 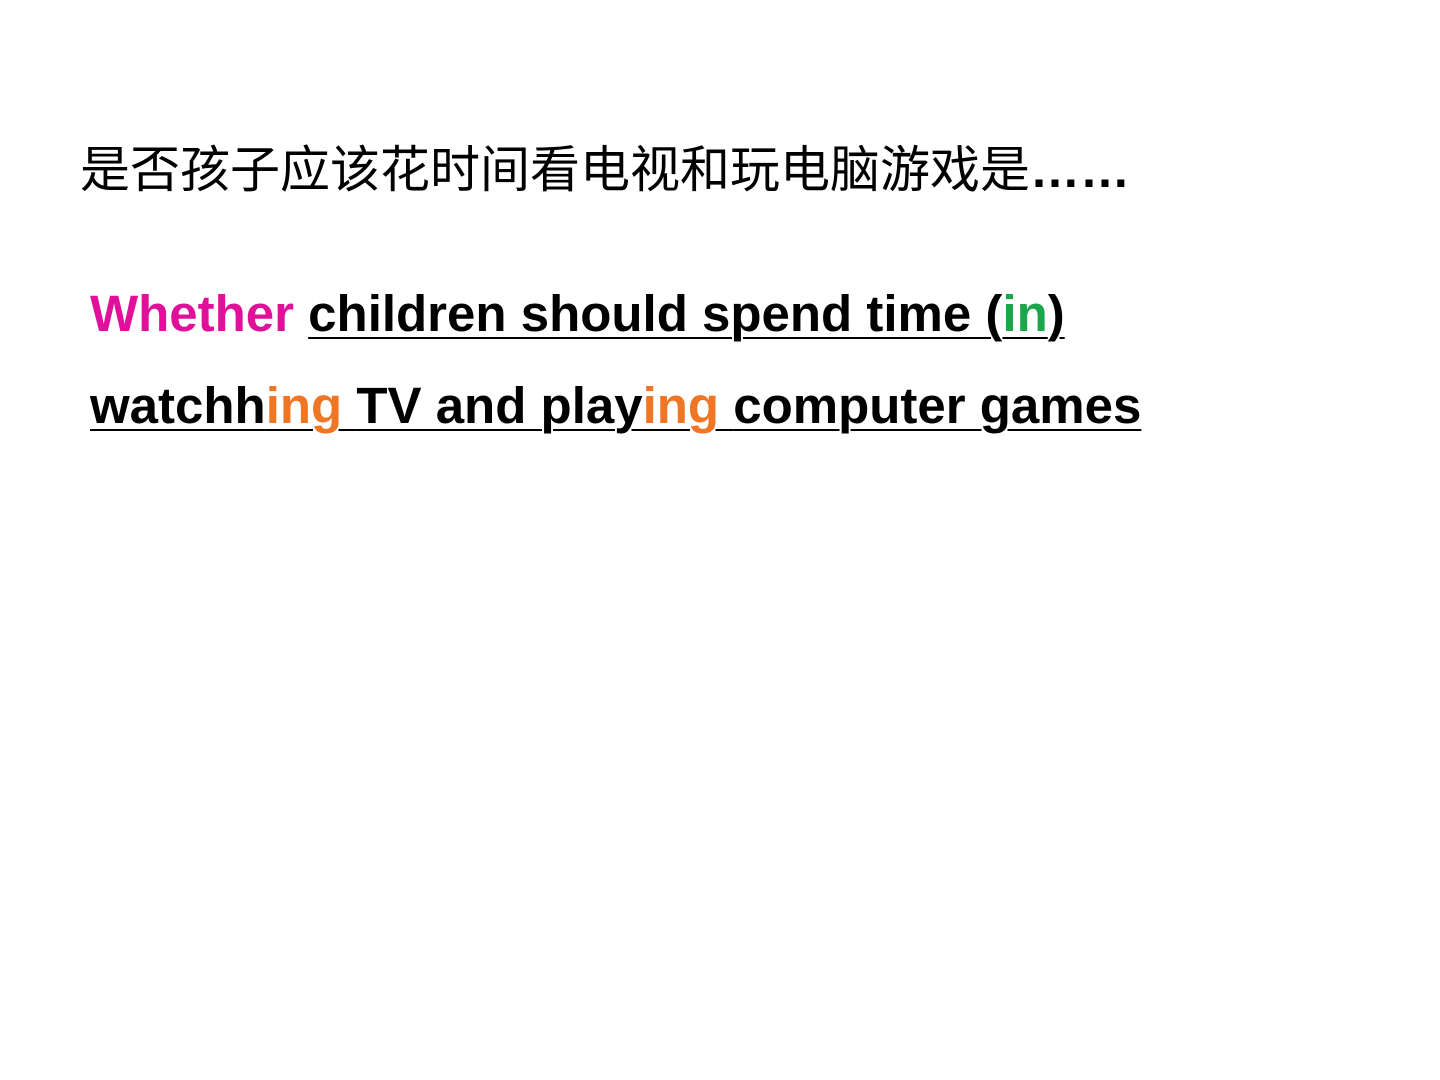 What do you see at coordinates (1056, 313) in the screenshot?
I see `close-paren: )` at bounding box center [1056, 313].